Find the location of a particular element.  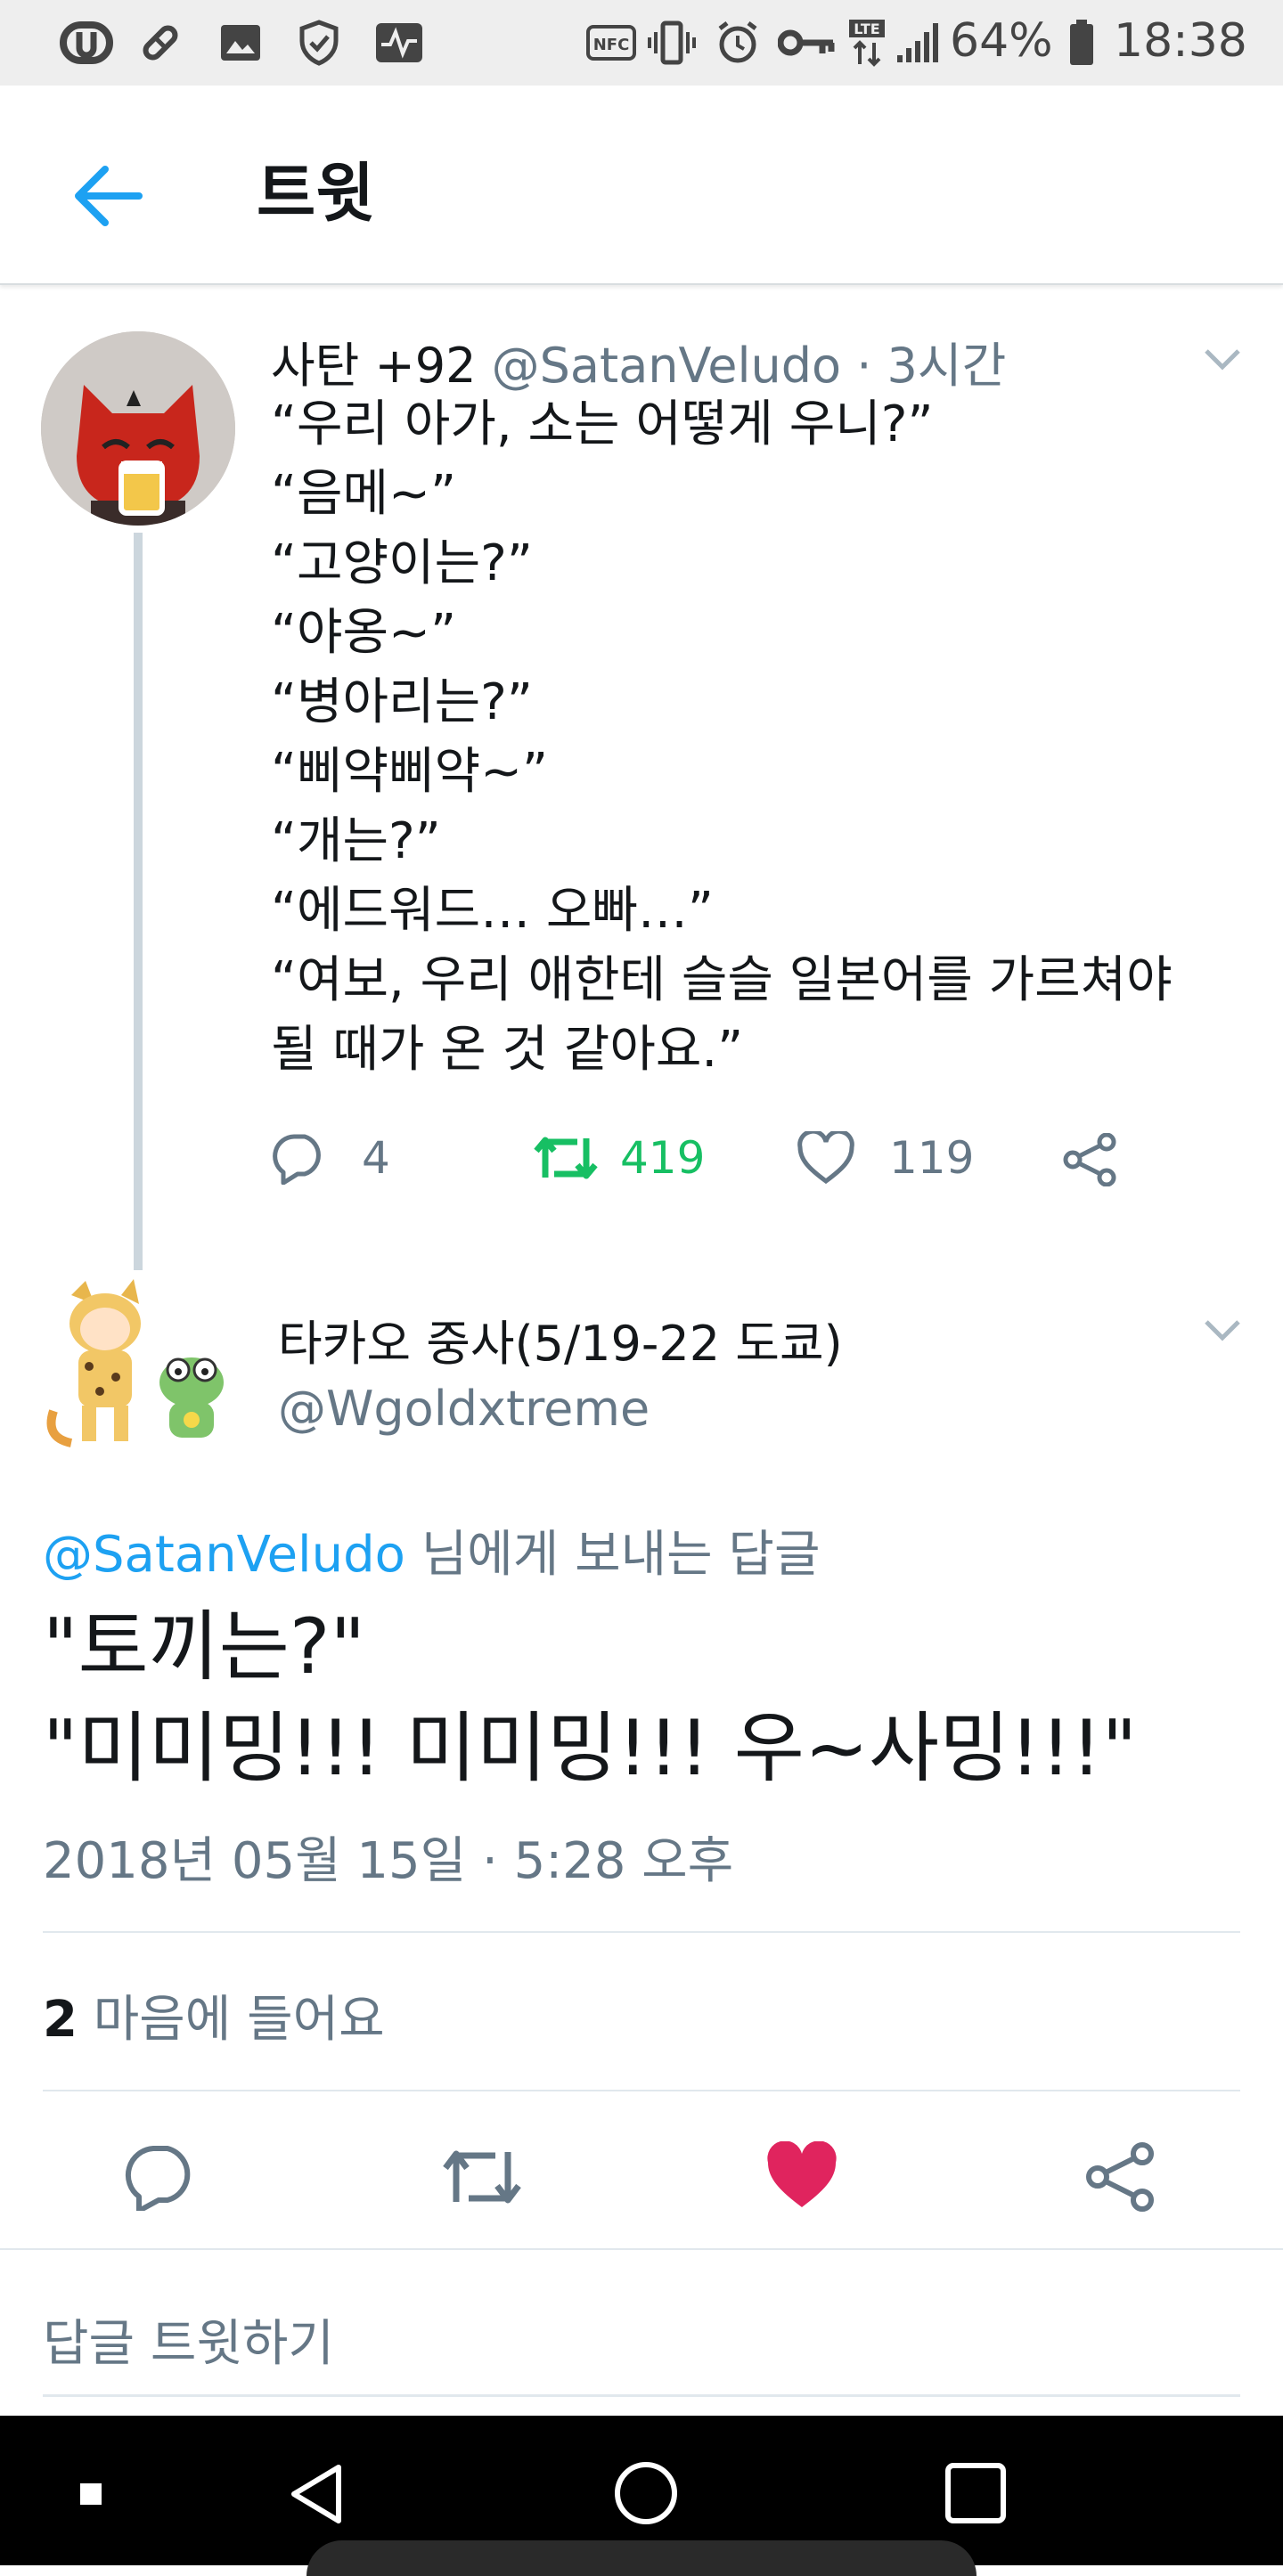

alarm-icon is located at coordinates (737, 43).